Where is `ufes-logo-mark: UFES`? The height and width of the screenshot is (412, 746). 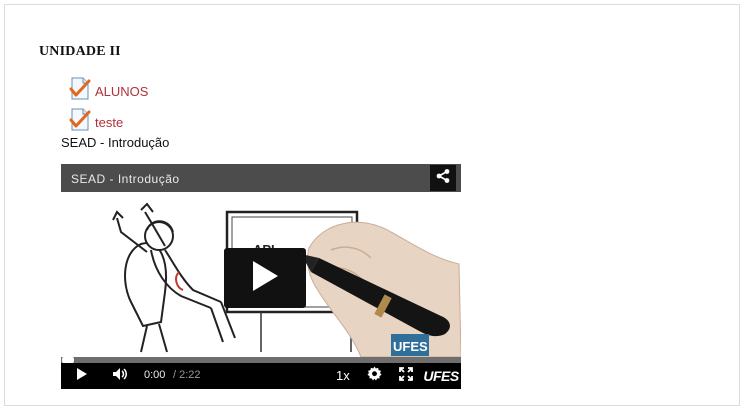 ufes-logo-mark: UFES is located at coordinates (441, 376).